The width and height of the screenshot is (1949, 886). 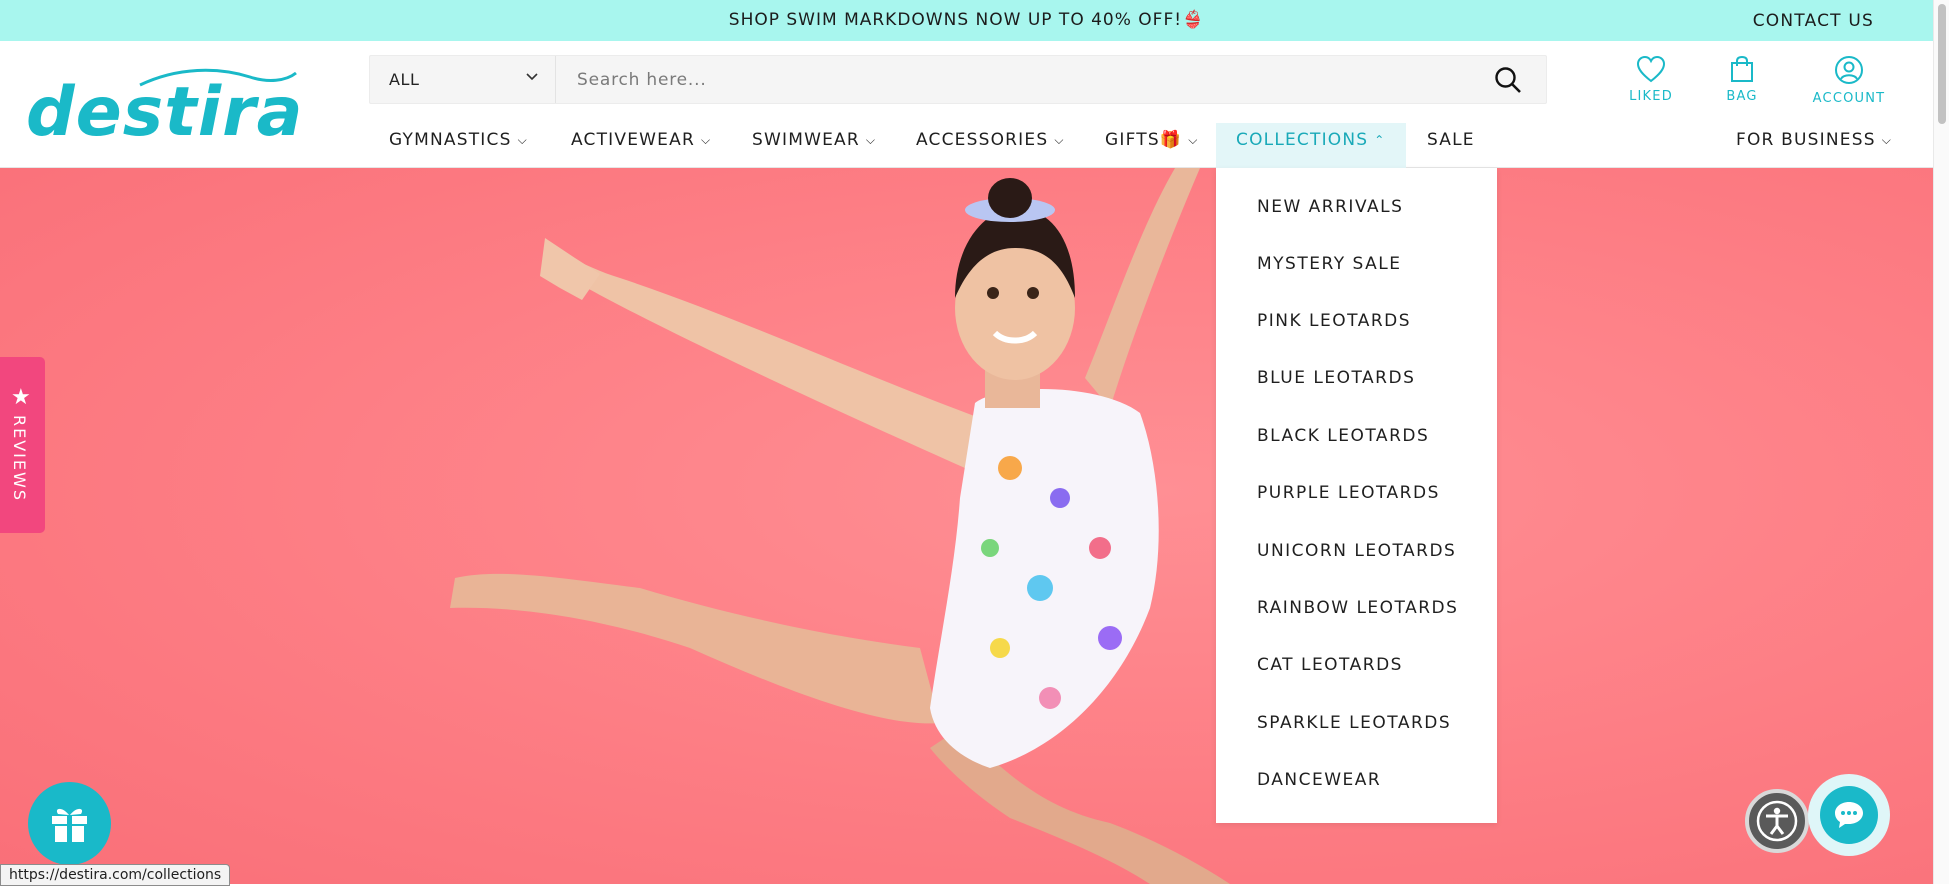 What do you see at coordinates (1941, 442) in the screenshot?
I see `page-scrollbar` at bounding box center [1941, 442].